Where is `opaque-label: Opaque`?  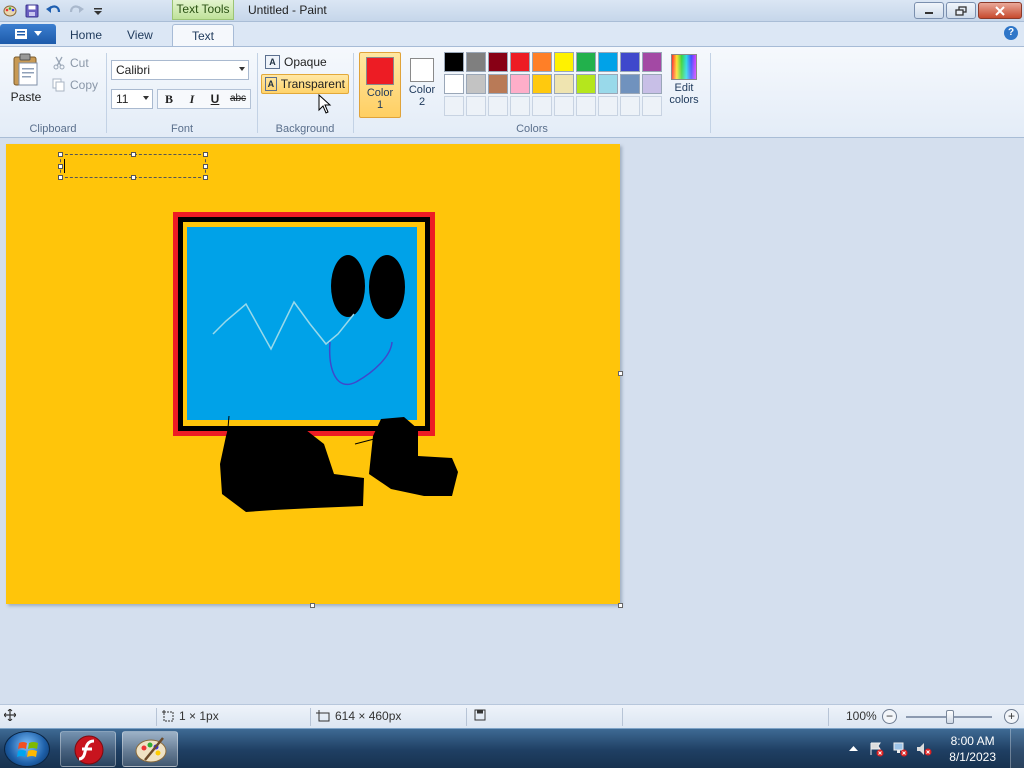 opaque-label: Opaque is located at coordinates (305, 62).